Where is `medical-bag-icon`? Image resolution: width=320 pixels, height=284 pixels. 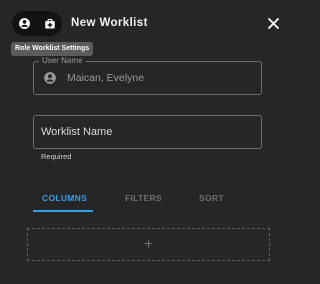 medical-bag-icon is located at coordinates (49, 23).